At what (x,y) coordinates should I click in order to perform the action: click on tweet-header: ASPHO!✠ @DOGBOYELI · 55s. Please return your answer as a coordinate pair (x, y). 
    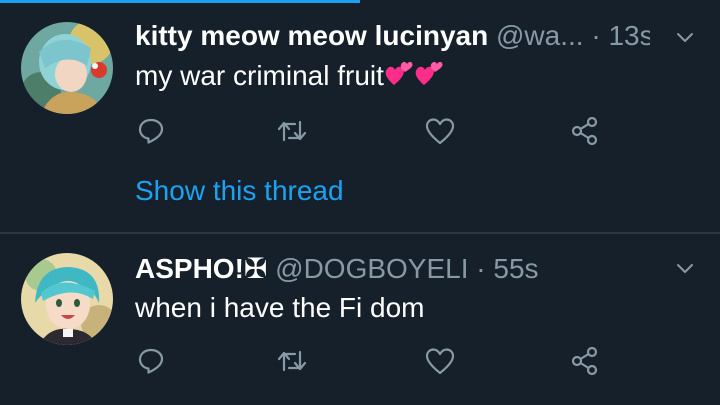
    Looking at the image, I should click on (392, 269).